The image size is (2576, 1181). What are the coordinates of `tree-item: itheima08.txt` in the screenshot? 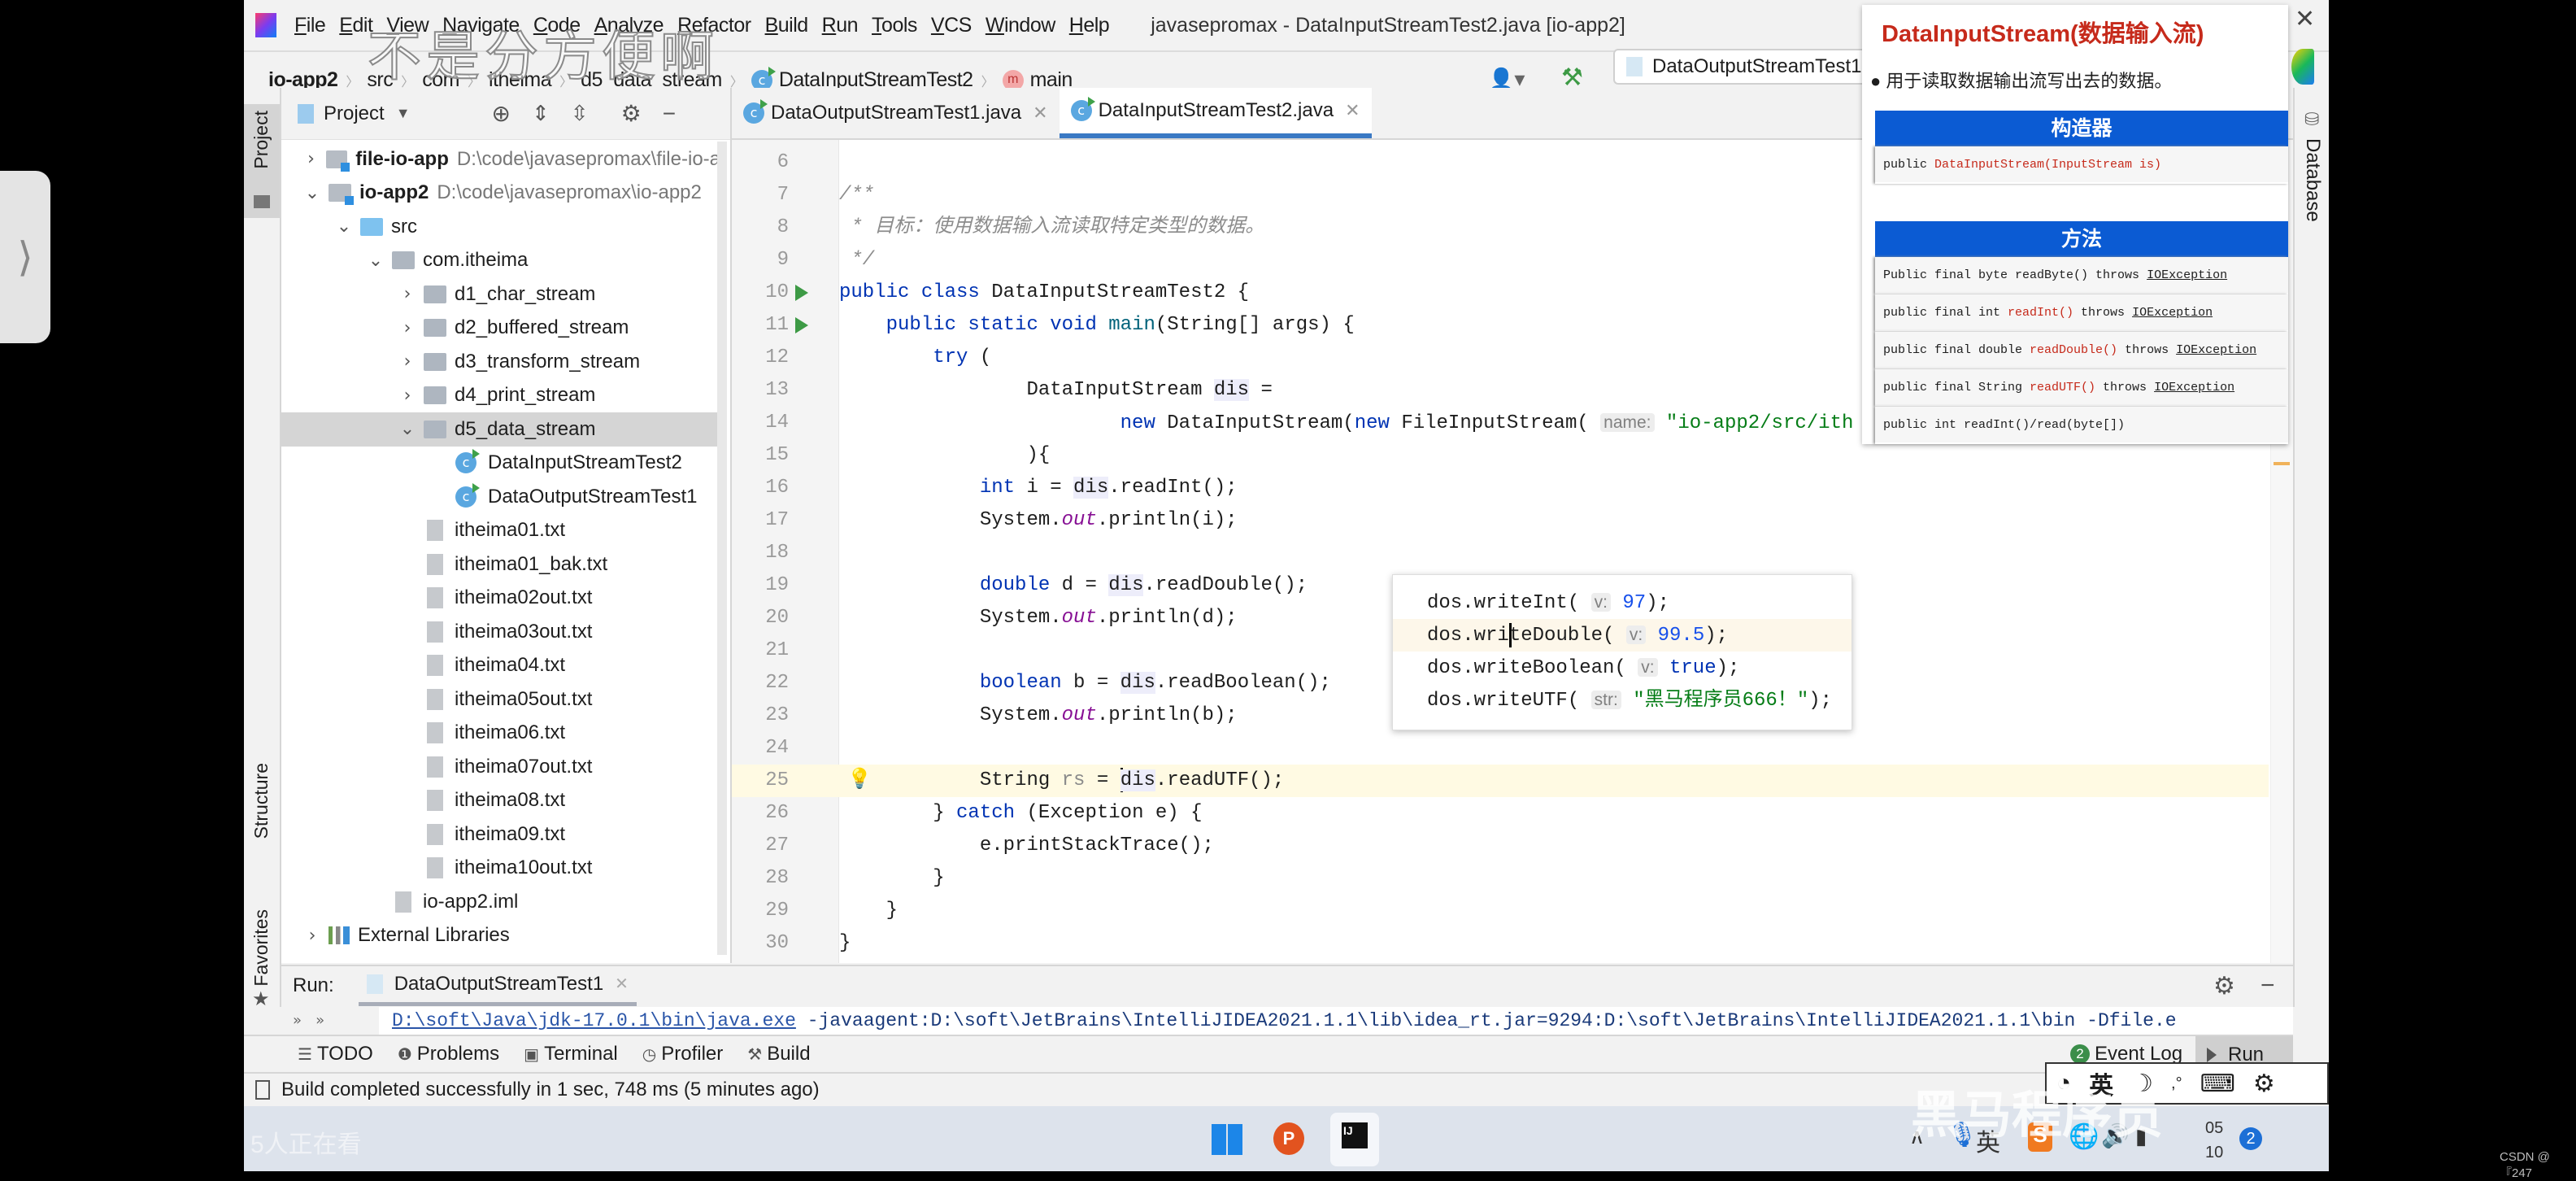 It's located at (501, 801).